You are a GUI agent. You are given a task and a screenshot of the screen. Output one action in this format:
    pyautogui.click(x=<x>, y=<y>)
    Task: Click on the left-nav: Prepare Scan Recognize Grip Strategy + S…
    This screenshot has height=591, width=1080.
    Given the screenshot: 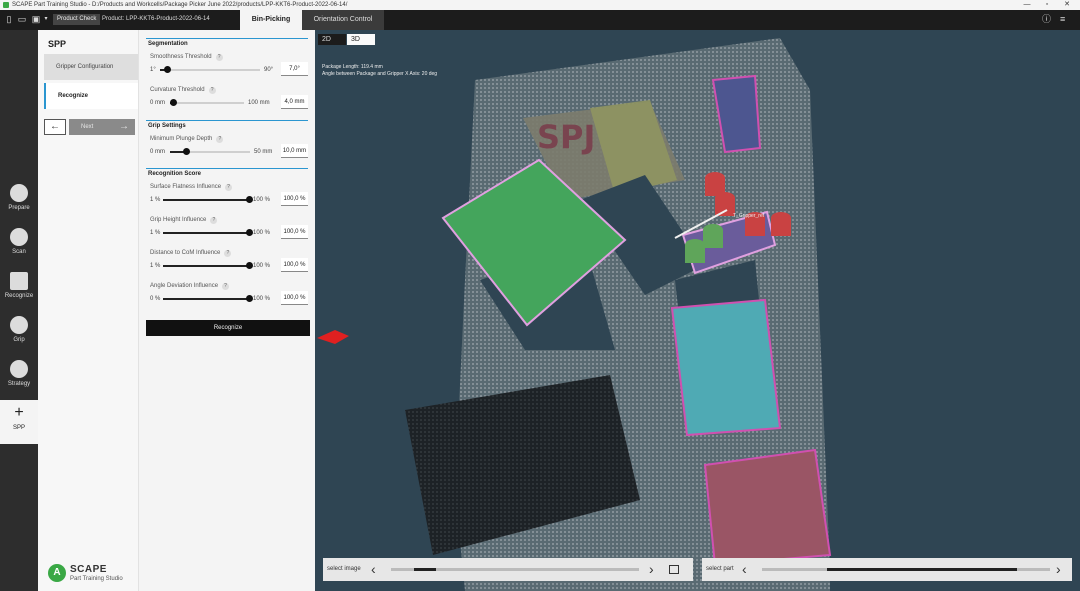 What is the action you would take?
    pyautogui.click(x=19, y=310)
    